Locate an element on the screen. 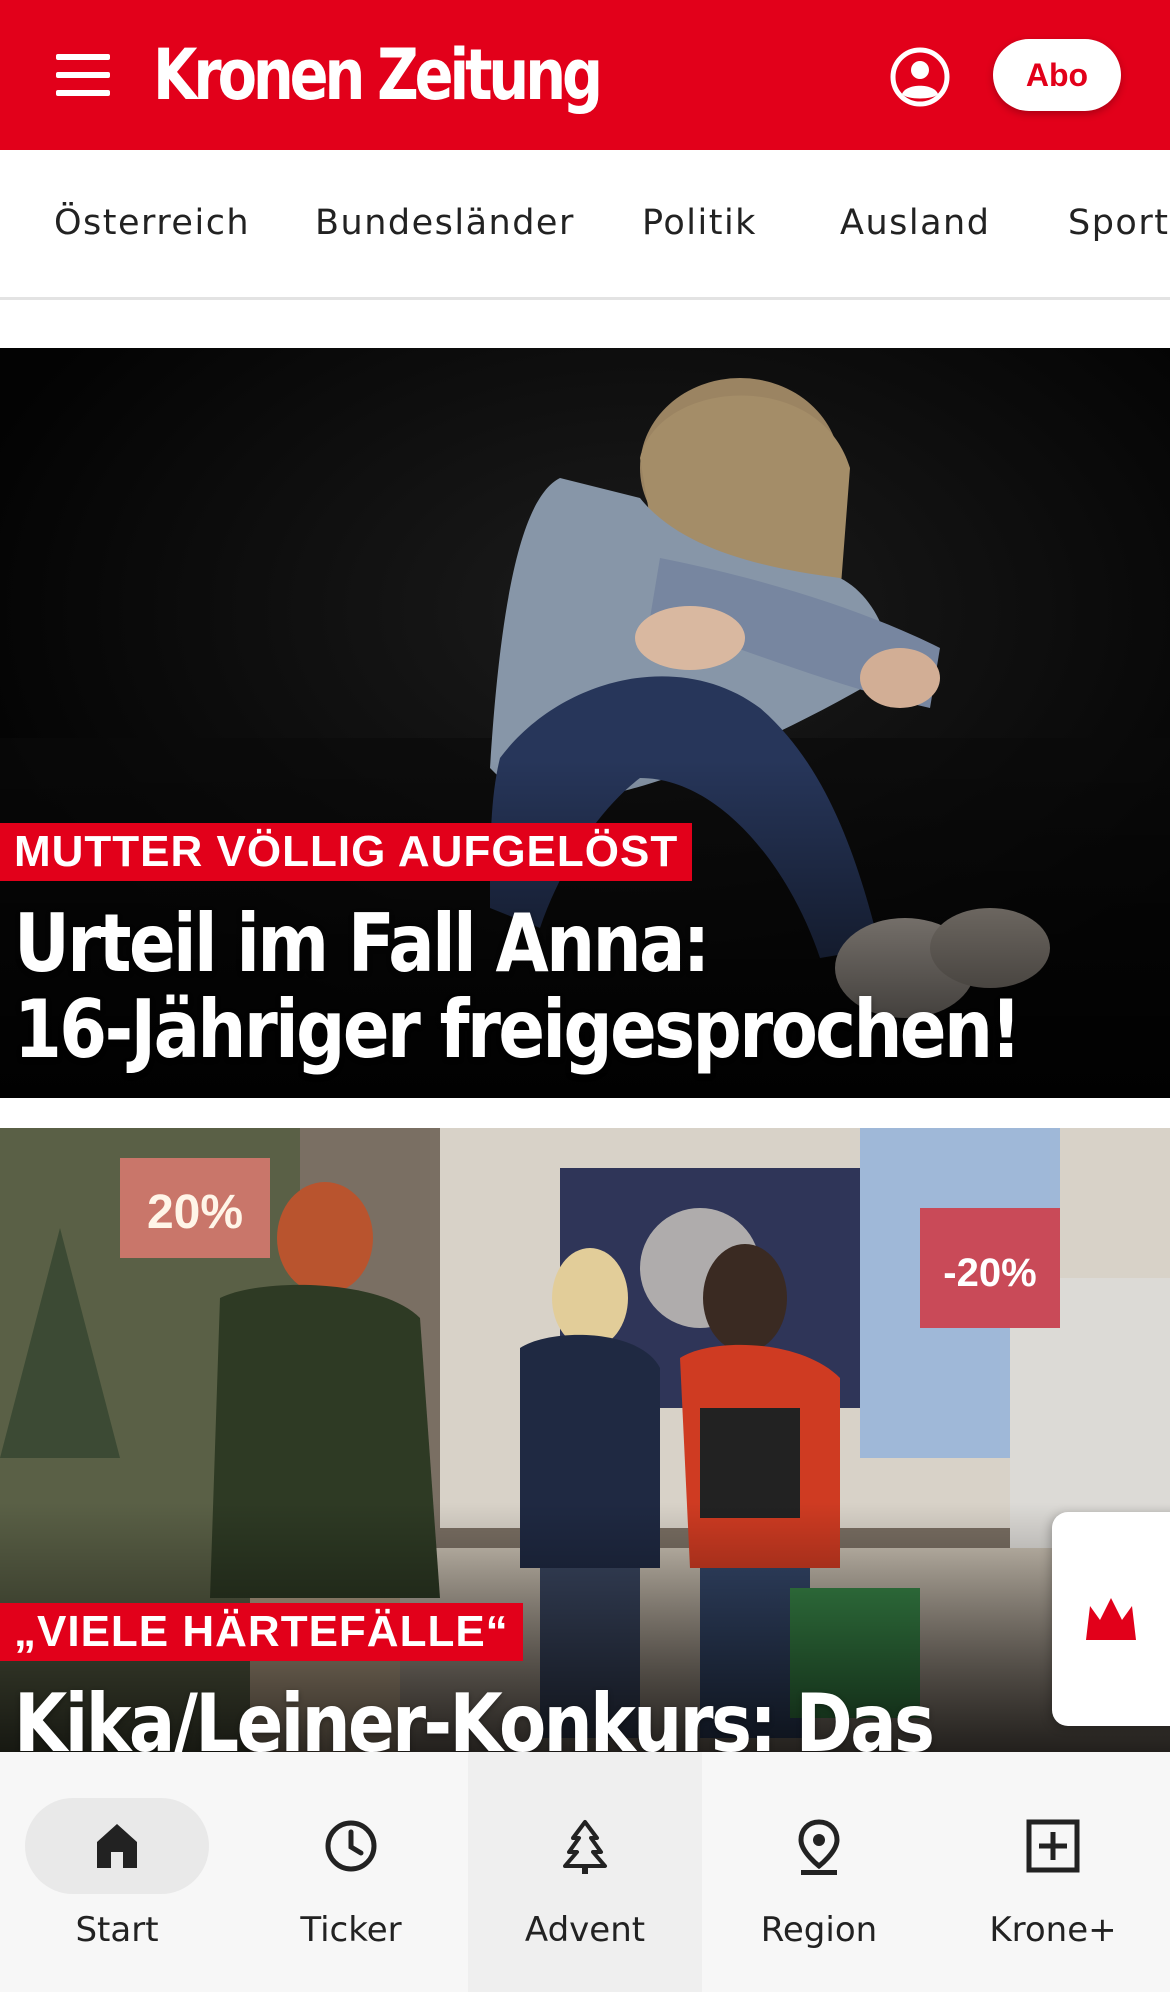 The width and height of the screenshot is (1170, 1992). tab-oesterreich: Österreich is located at coordinates (152, 223).